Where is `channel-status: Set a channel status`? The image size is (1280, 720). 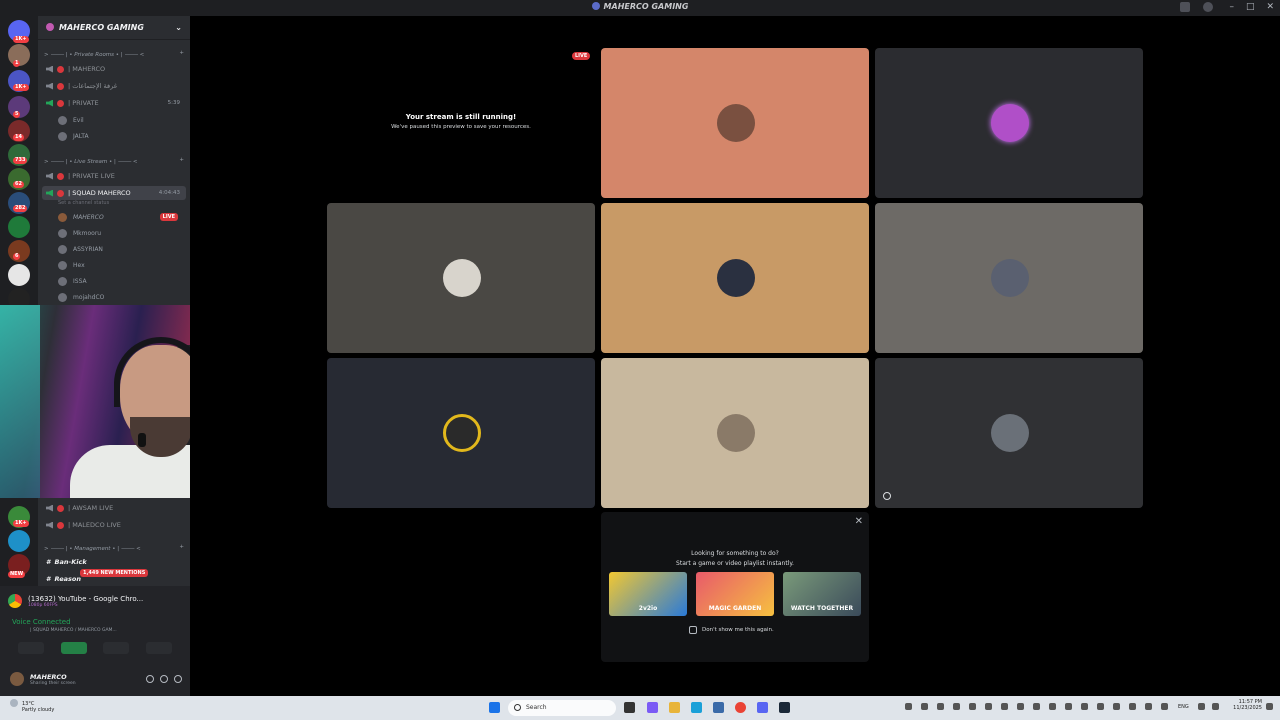
channel-status: Set a channel status is located at coordinates (83, 203).